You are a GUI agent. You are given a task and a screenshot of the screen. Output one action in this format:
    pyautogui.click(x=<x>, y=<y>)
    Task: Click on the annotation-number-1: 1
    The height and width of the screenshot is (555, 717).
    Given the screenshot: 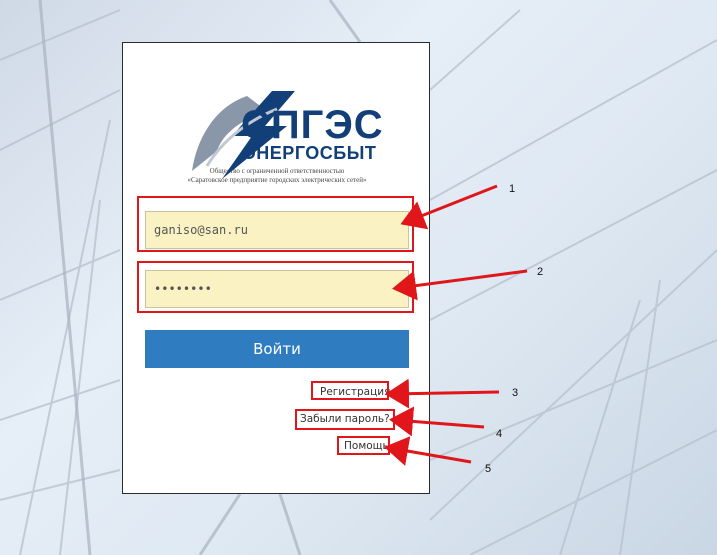 What is the action you would take?
    pyautogui.click(x=512, y=189)
    